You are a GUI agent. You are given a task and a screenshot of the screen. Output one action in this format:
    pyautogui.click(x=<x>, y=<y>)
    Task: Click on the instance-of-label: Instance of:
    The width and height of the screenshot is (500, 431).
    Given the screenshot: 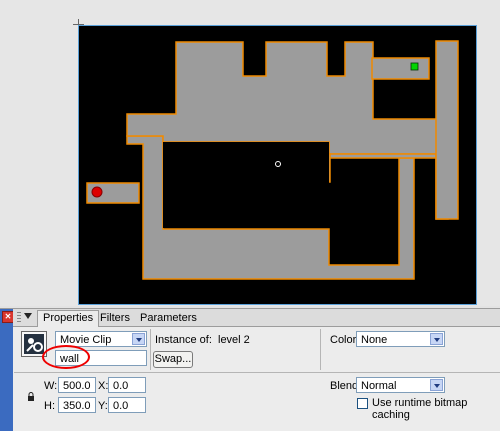 What is the action you would take?
    pyautogui.click(x=183, y=340)
    